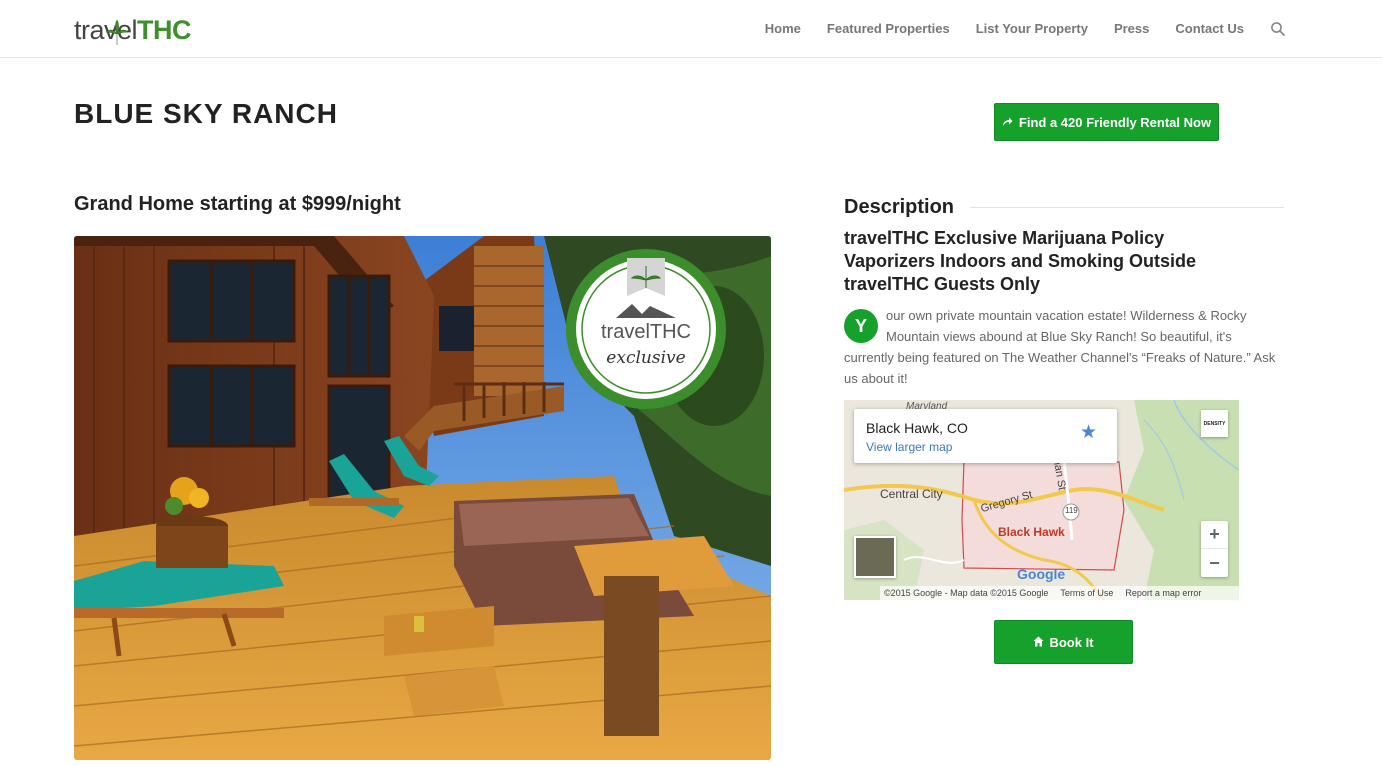 Image resolution: width=1382 pixels, height=767 pixels. I want to click on logo-thc: THC, so click(164, 29).